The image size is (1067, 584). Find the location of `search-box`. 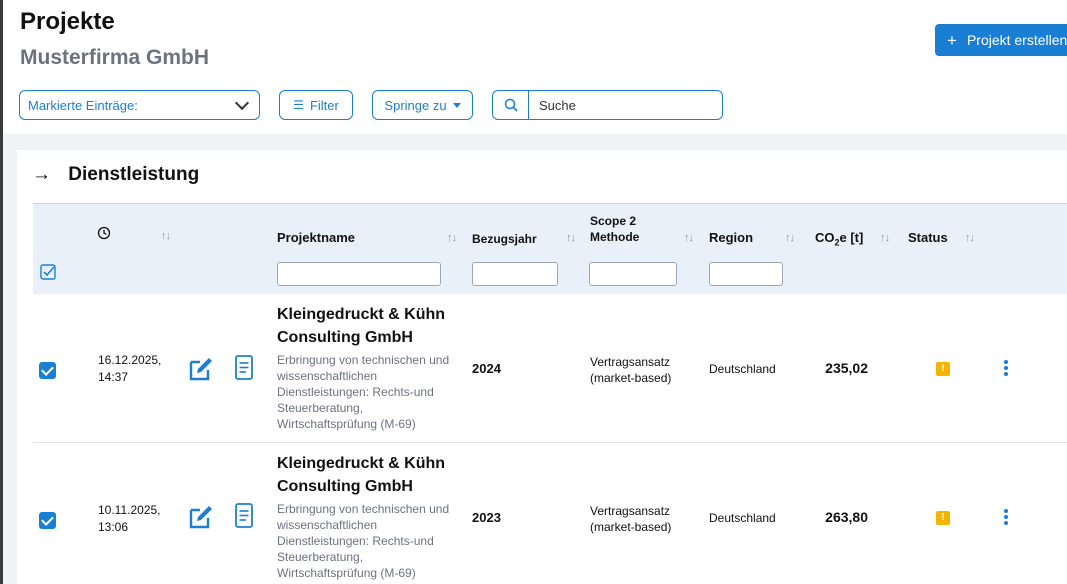

search-box is located at coordinates (607, 105).